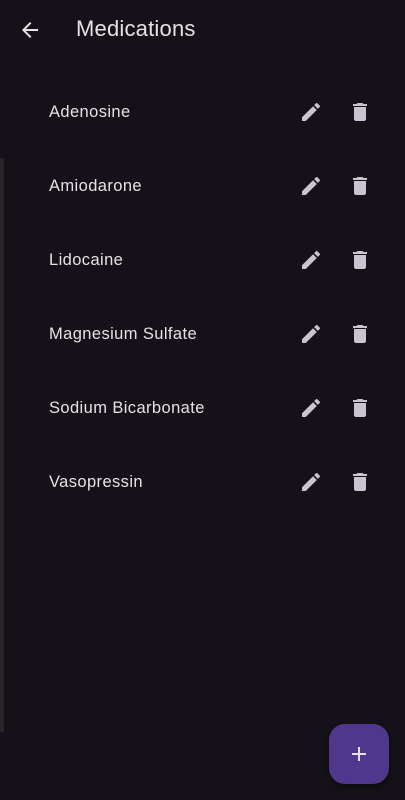  What do you see at coordinates (123, 334) in the screenshot?
I see `medication-name: Magnesium Sulfate` at bounding box center [123, 334].